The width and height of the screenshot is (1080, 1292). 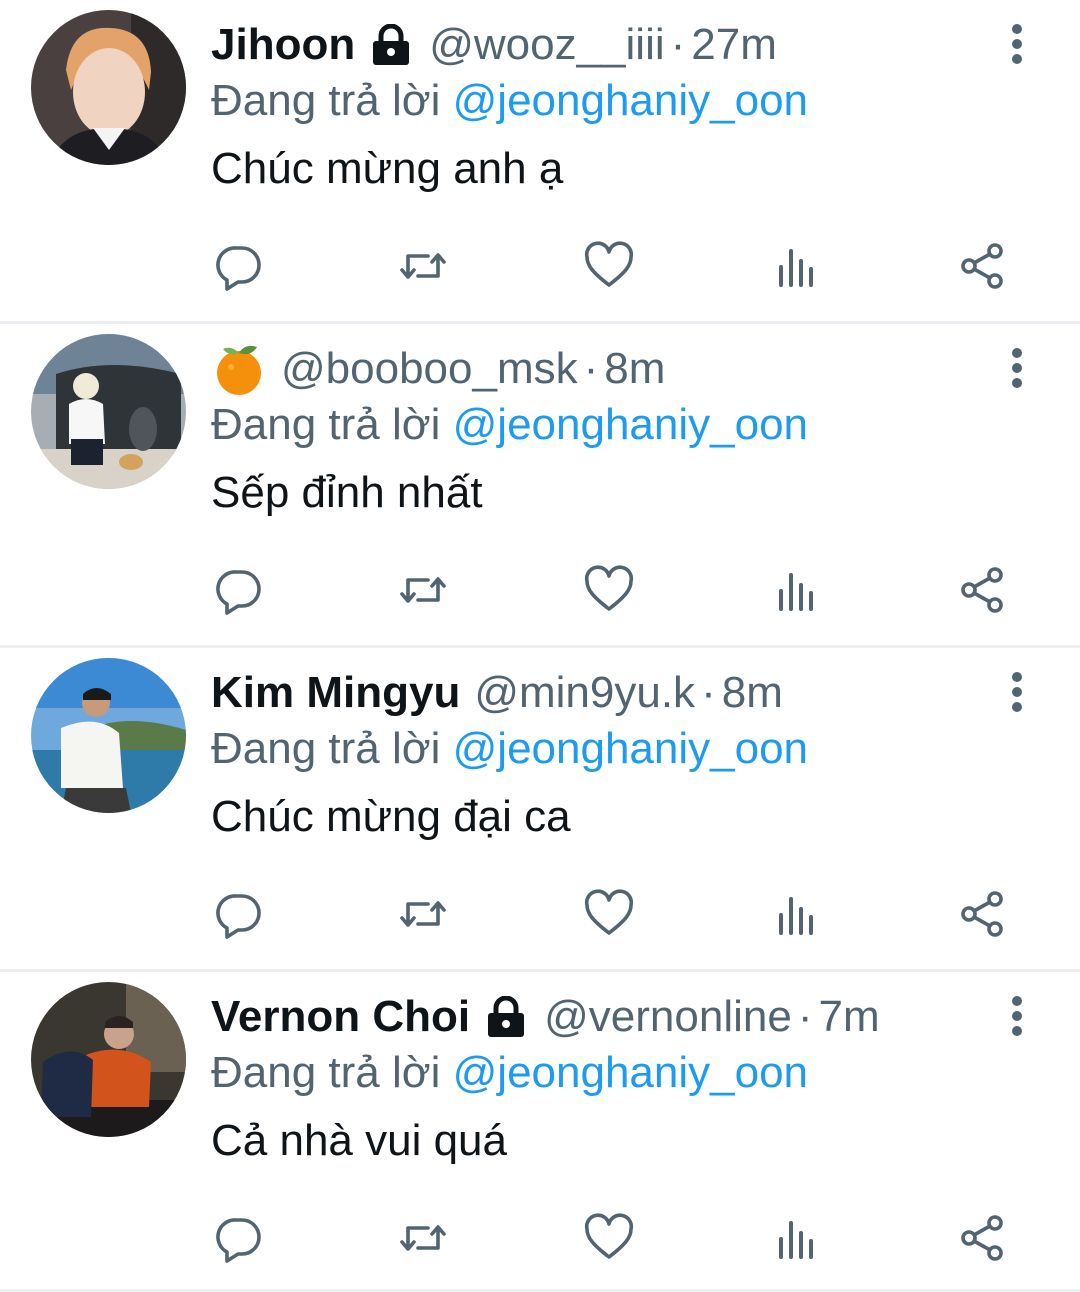 I want to click on timestamp: 7m, so click(x=848, y=1017).